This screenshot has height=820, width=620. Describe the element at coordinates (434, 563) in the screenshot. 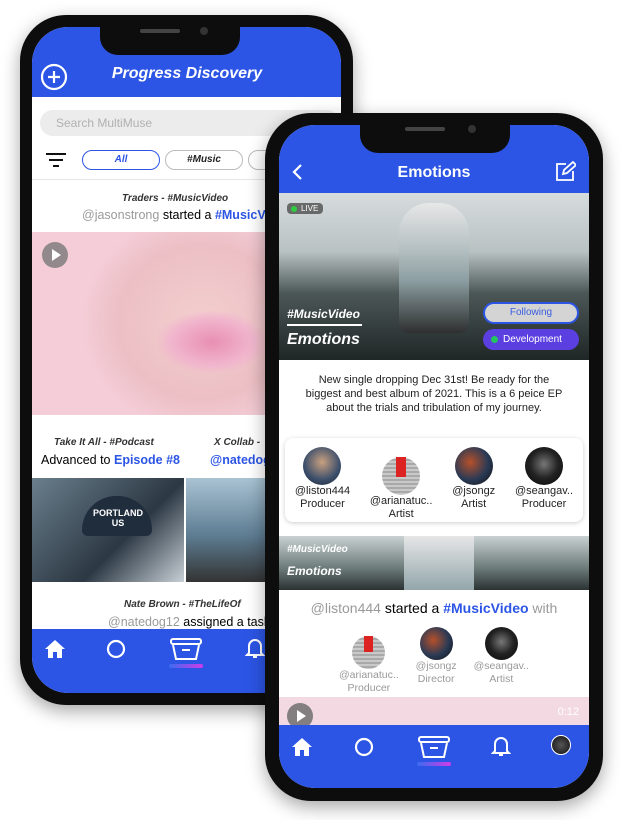

I see `activity-image: #MusicVideo Emotions` at that location.